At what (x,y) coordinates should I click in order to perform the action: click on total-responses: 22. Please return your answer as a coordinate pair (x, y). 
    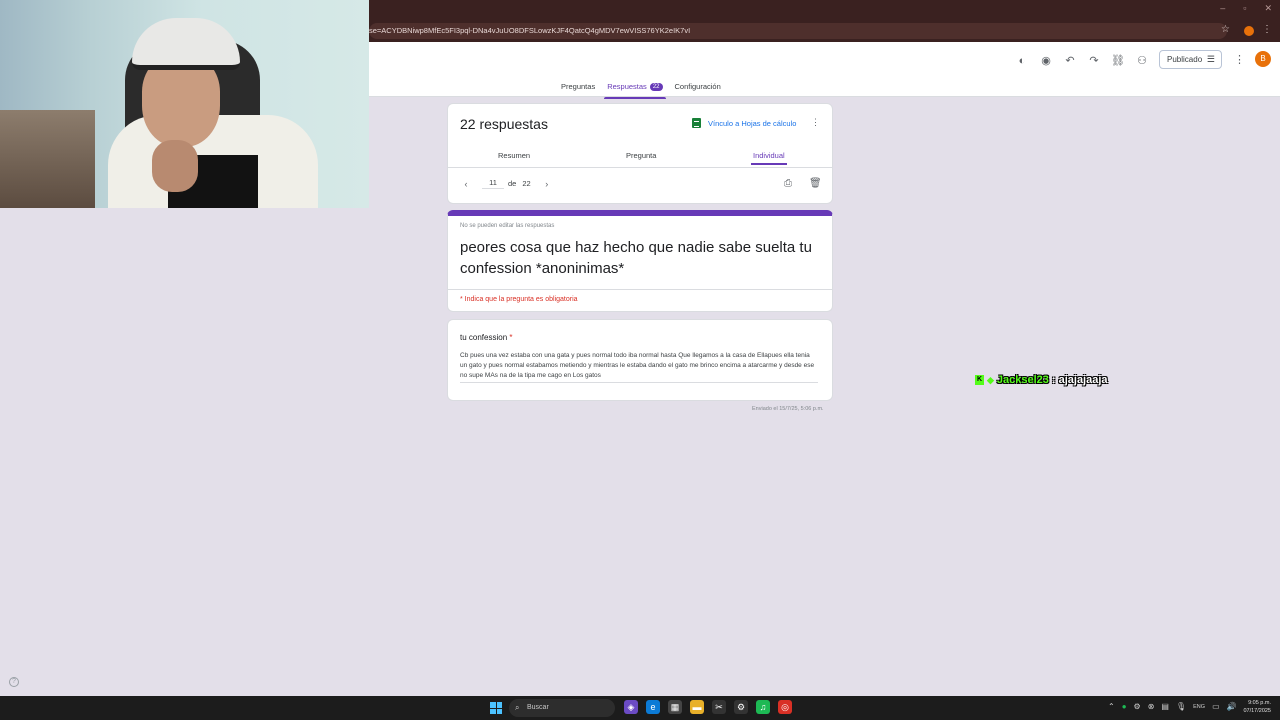
    Looking at the image, I should click on (526, 183).